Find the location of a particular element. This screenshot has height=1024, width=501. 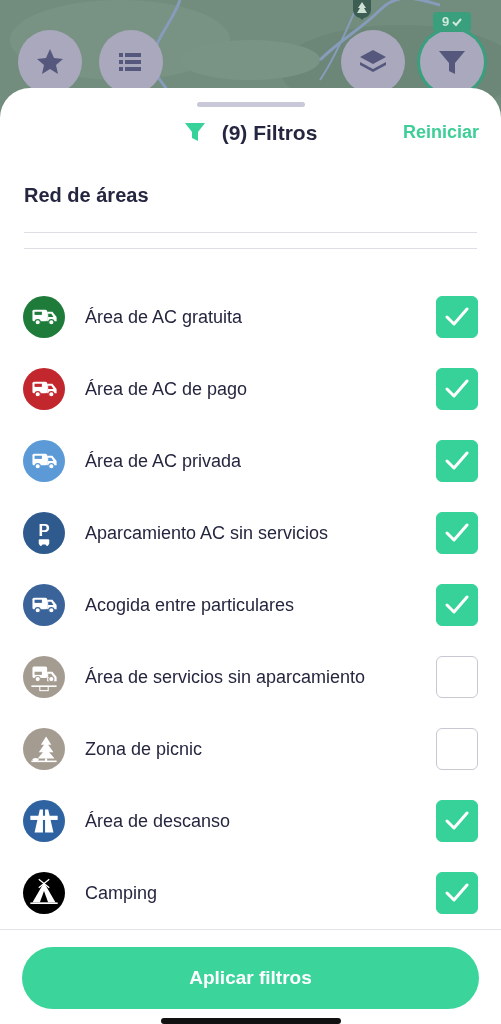

drag-handle is located at coordinates (250, 104).